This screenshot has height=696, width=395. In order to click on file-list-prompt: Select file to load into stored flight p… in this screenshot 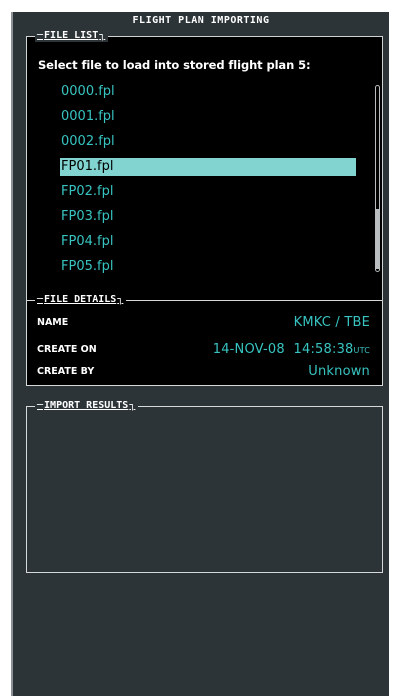, I will do `click(174, 65)`.